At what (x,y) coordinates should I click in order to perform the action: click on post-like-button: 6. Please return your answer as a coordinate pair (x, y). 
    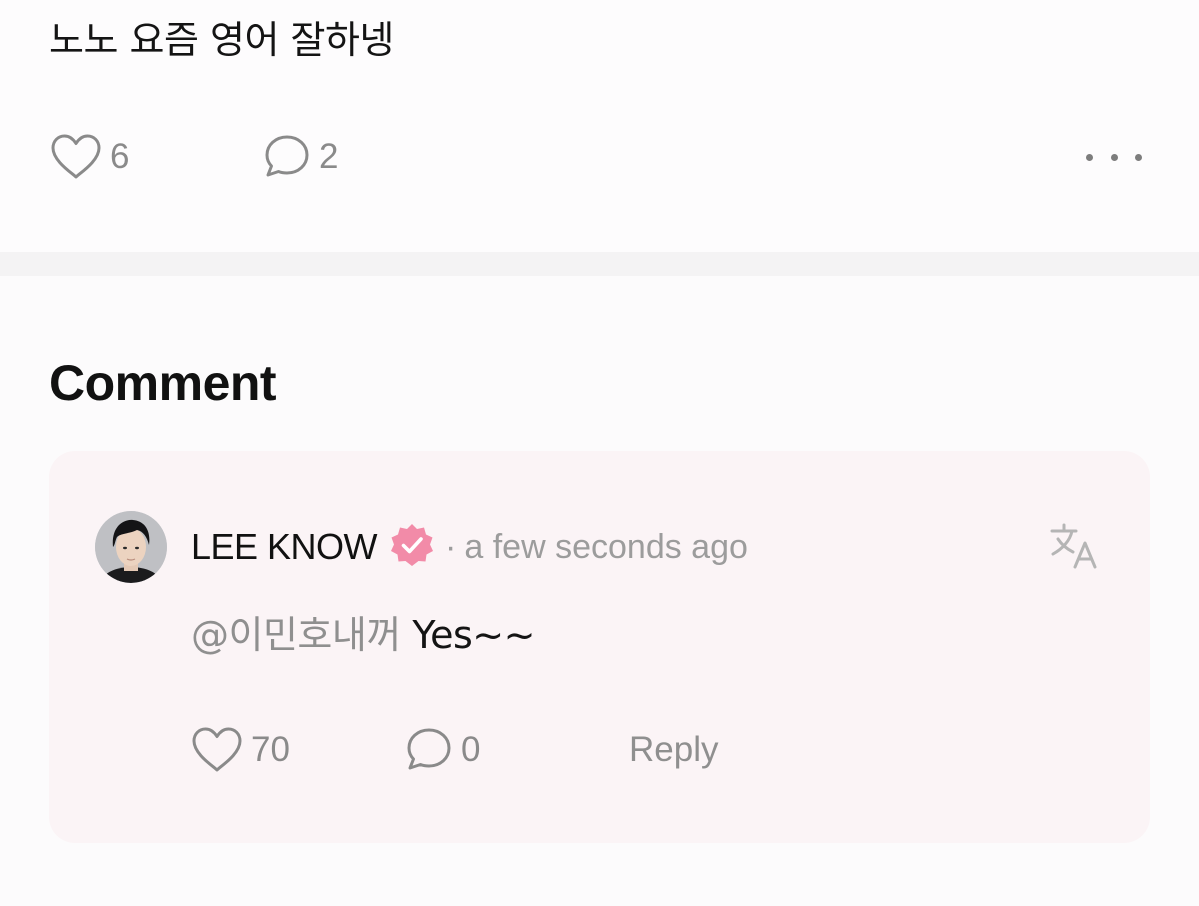
    Looking at the image, I should click on (89, 157).